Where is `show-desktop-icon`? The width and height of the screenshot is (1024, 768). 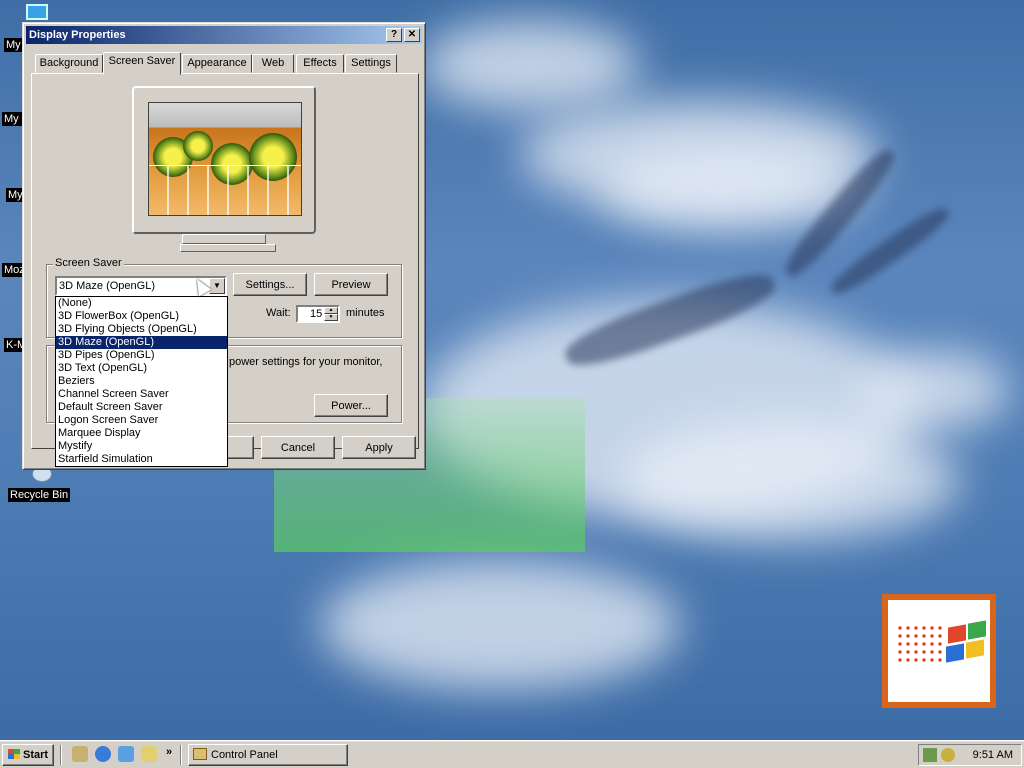
show-desktop-icon is located at coordinates (80, 754).